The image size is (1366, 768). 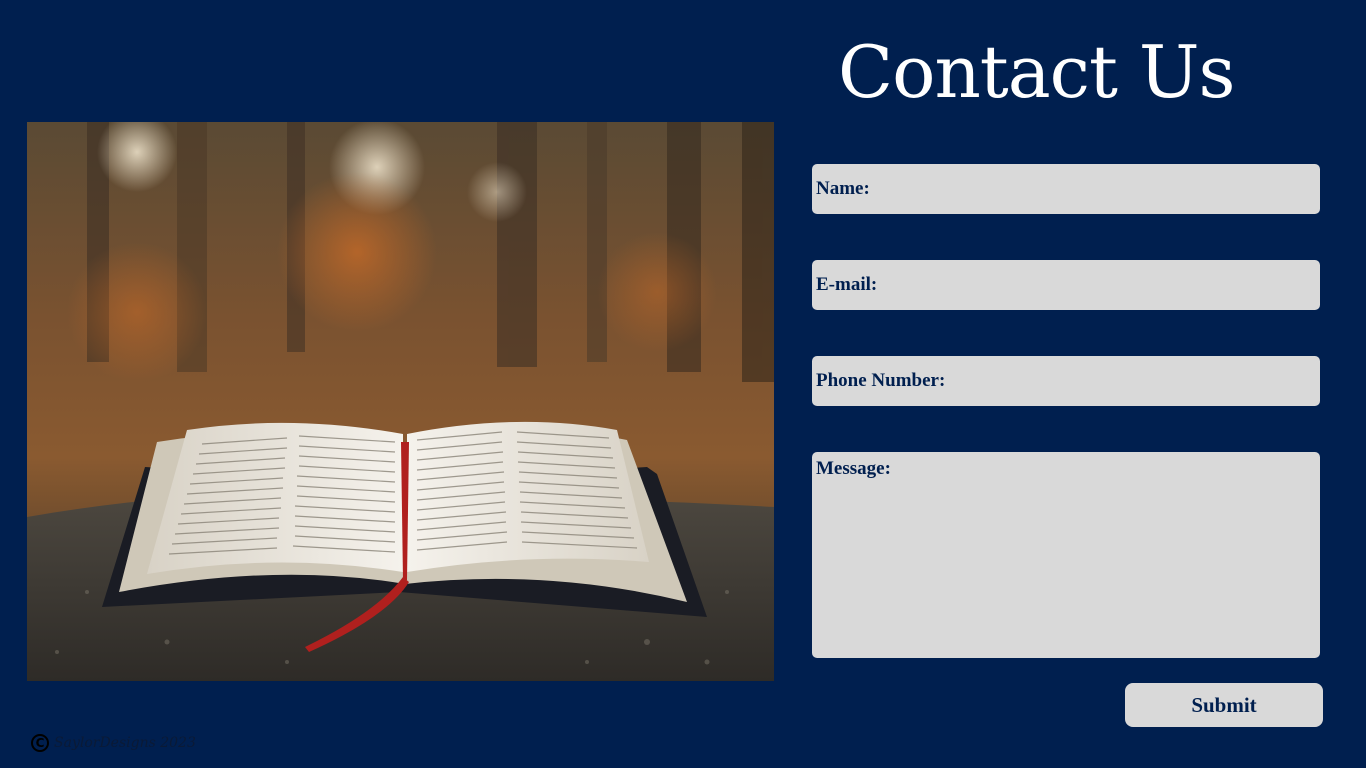 I want to click on page-title: Contact Us, so click(x=1036, y=72).